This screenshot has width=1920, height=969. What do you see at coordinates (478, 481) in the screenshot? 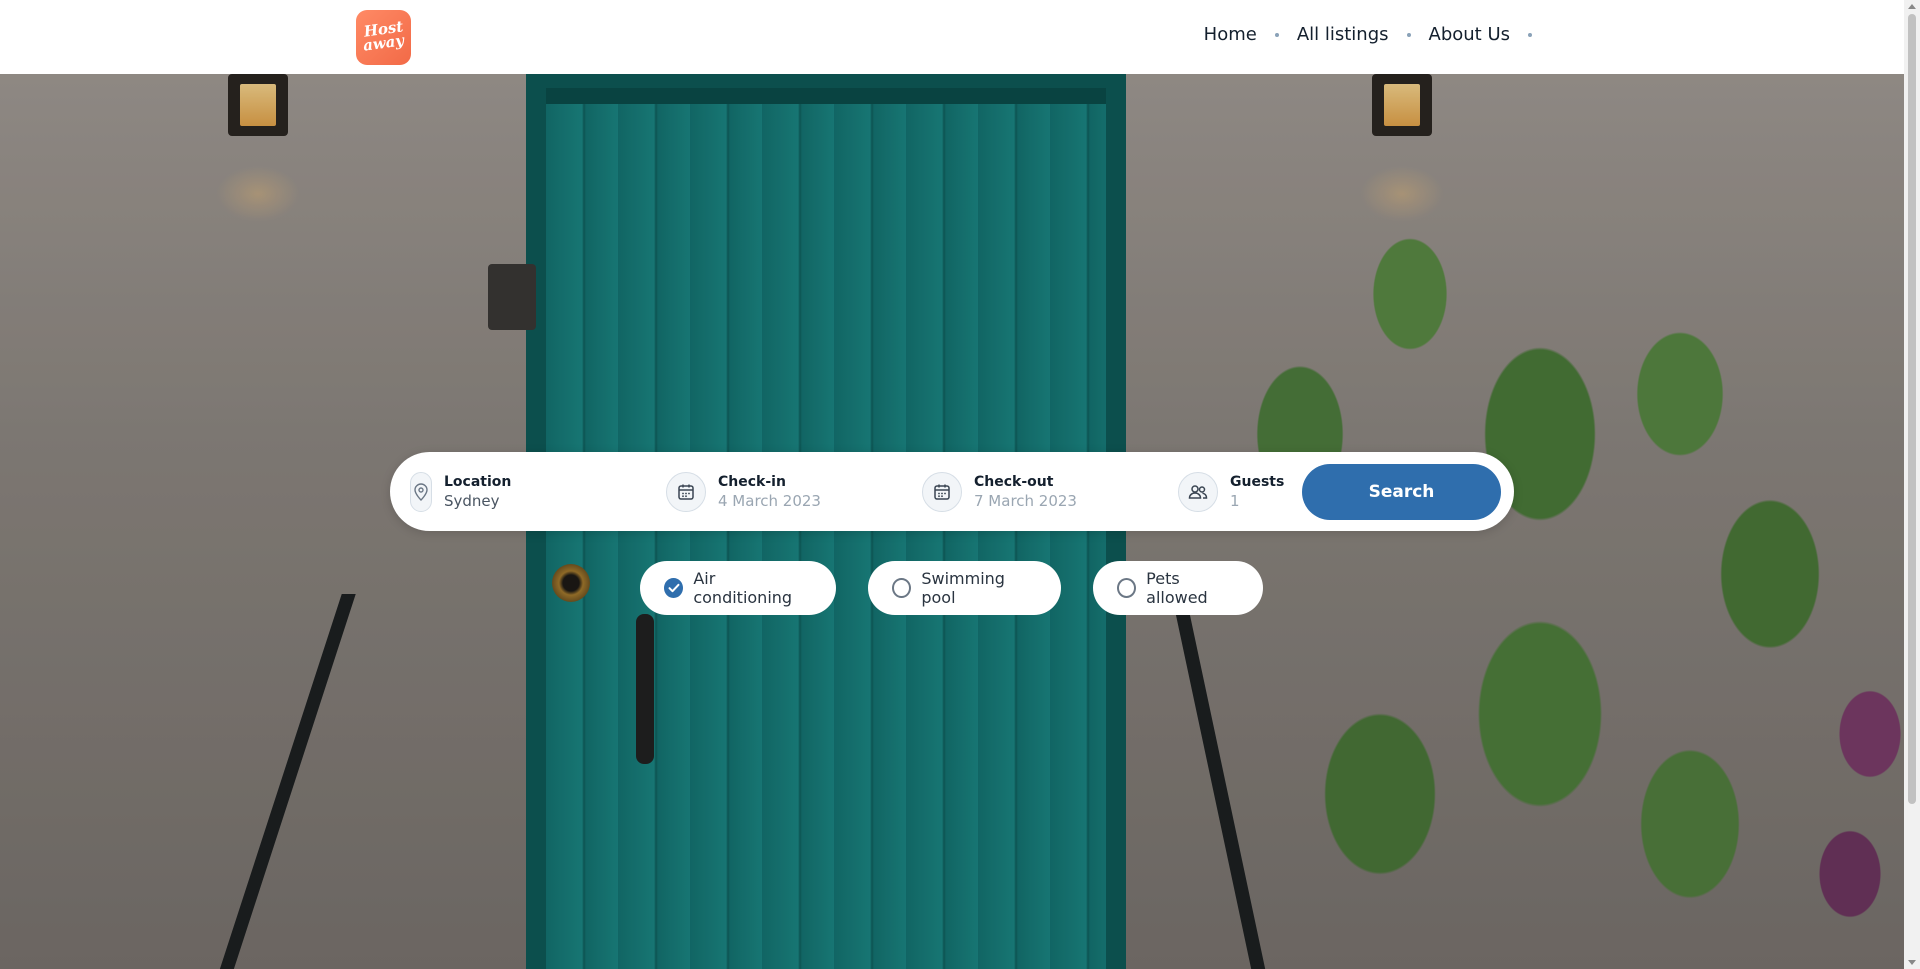
I see `location-label: Location` at bounding box center [478, 481].